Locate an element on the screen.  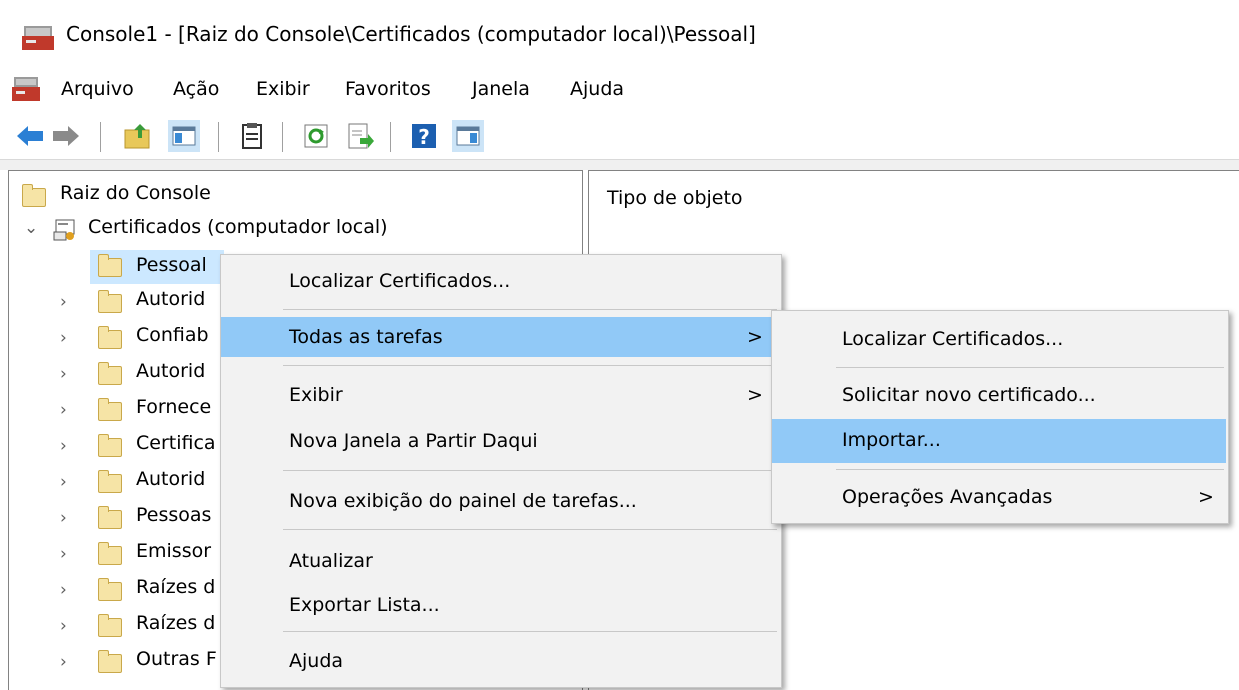
tree-item-pessoal: Pessoal is located at coordinates (157, 267).